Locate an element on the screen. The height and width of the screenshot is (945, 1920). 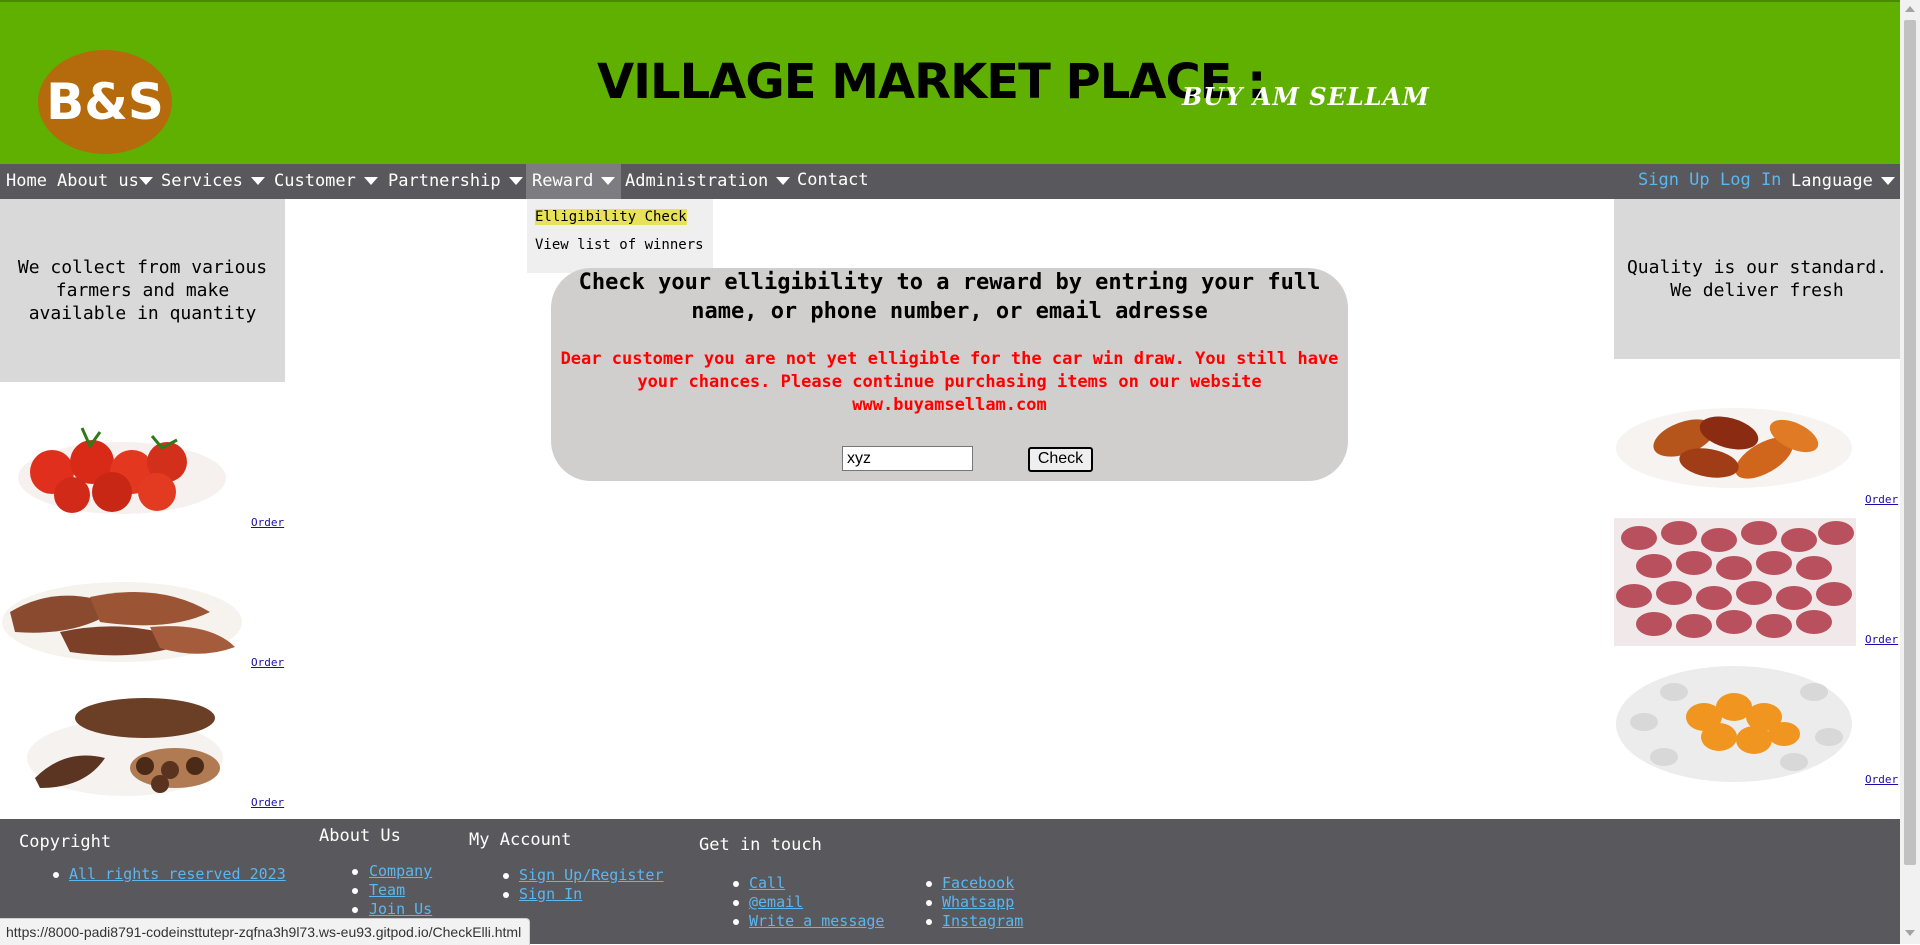
footer-link-facebook: Facebook is located at coordinates (978, 883).